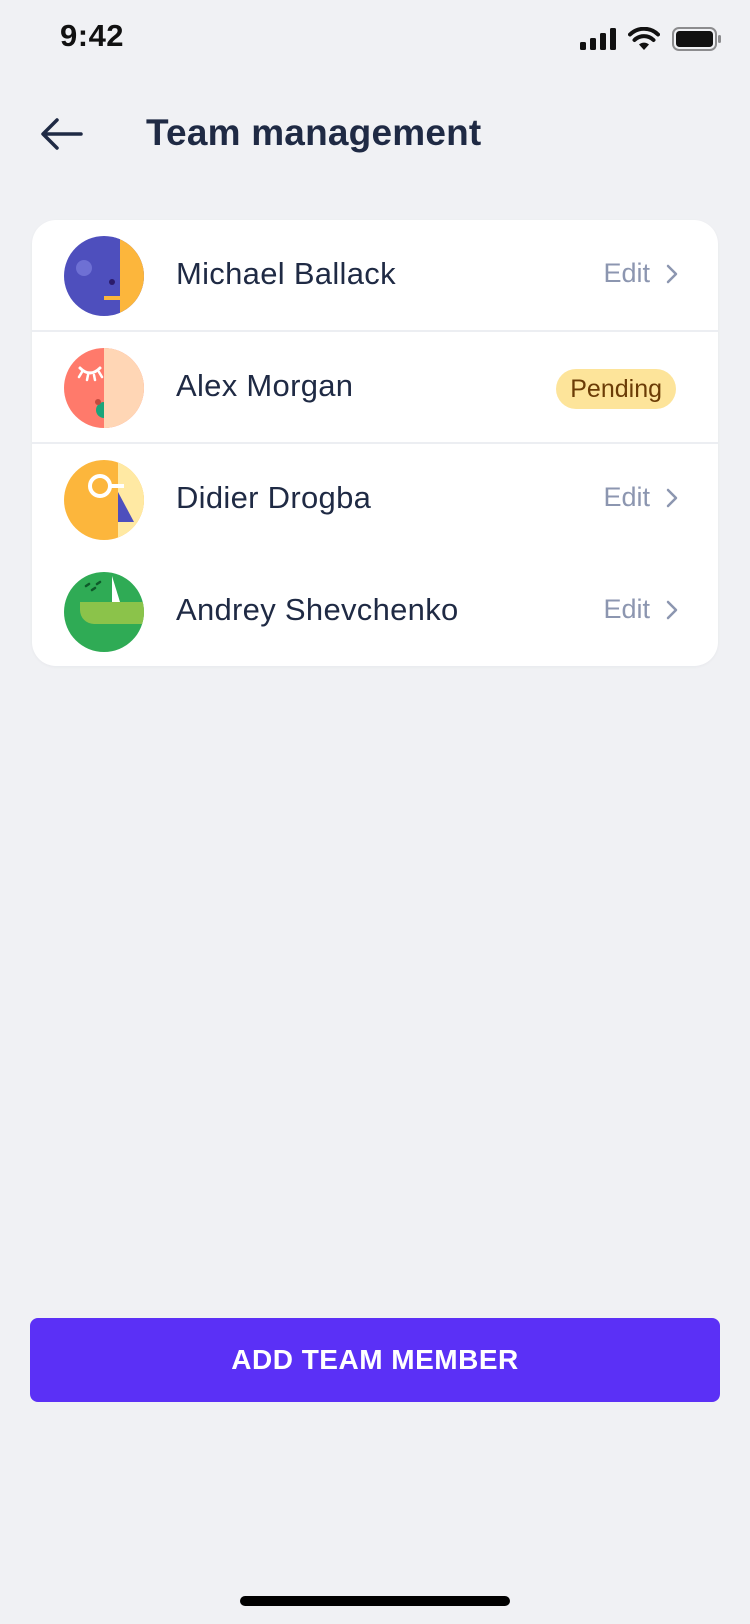  I want to click on page-title: Team management, so click(314, 132).